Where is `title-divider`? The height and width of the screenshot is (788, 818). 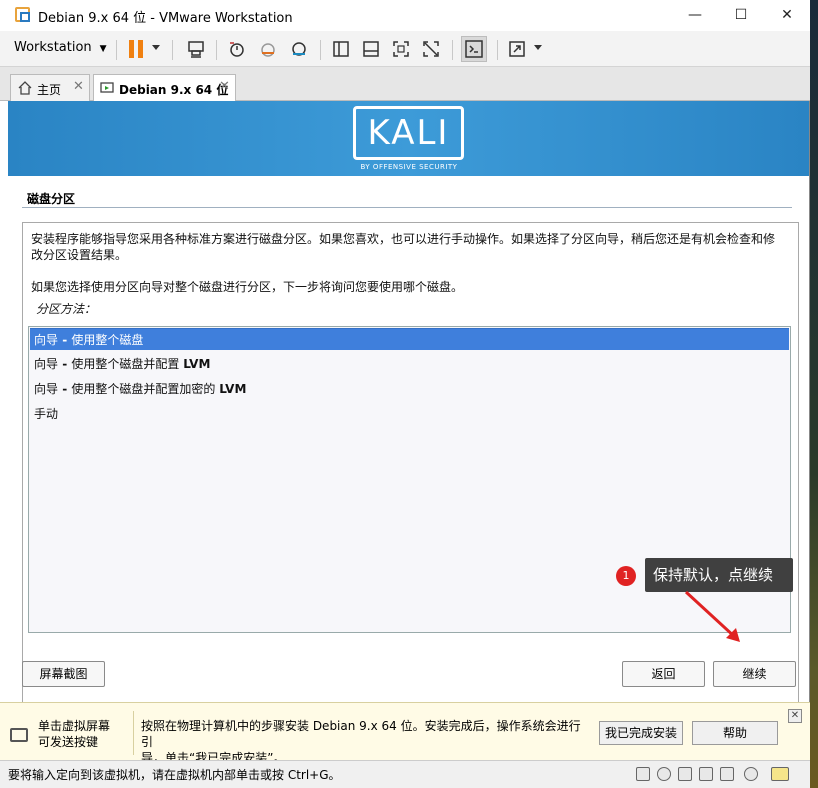 title-divider is located at coordinates (407, 207).